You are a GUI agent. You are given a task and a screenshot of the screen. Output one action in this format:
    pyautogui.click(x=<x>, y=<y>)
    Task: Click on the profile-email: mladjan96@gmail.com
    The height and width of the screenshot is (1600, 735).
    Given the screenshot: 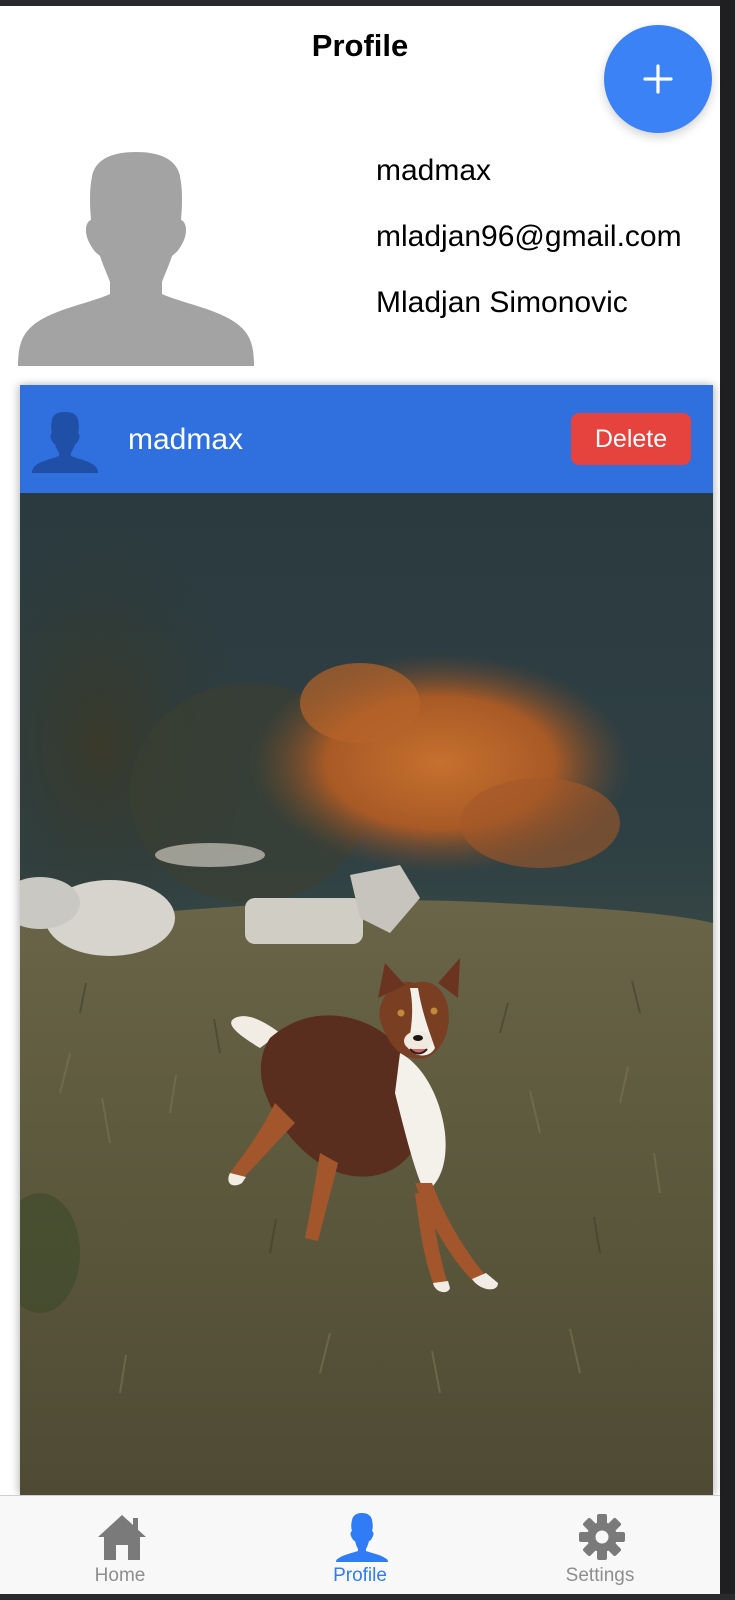 What is the action you would take?
    pyautogui.click(x=529, y=236)
    